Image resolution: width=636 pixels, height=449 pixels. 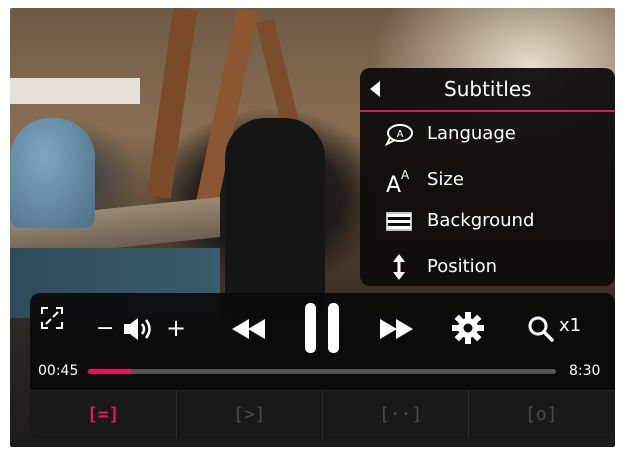 I want to click on tab-dots: [··], so click(x=395, y=415).